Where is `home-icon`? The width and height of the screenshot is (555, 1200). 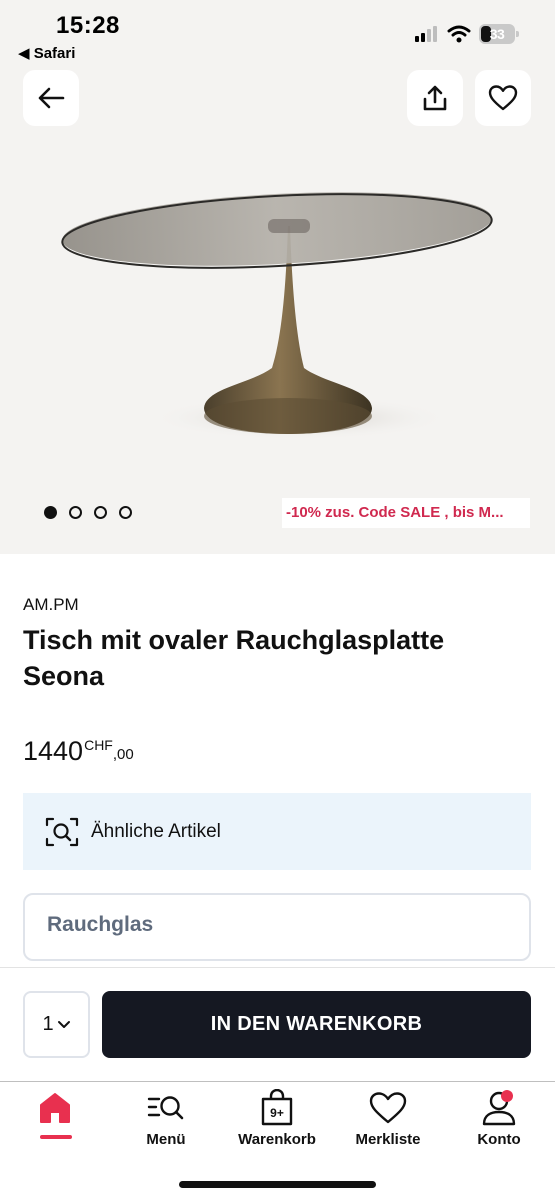
home-icon is located at coordinates (55, 1108).